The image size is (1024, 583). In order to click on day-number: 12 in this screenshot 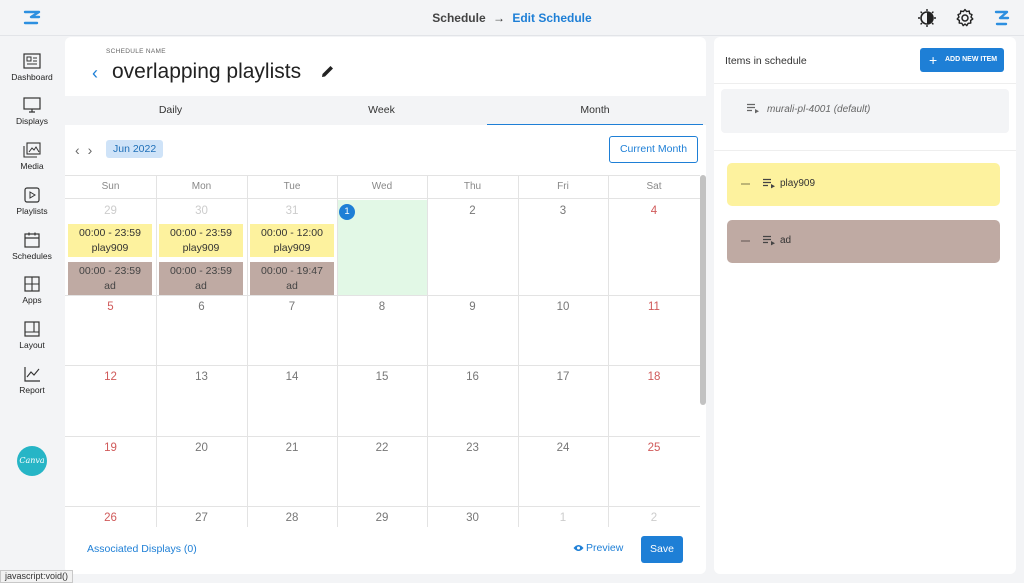, I will do `click(110, 377)`.